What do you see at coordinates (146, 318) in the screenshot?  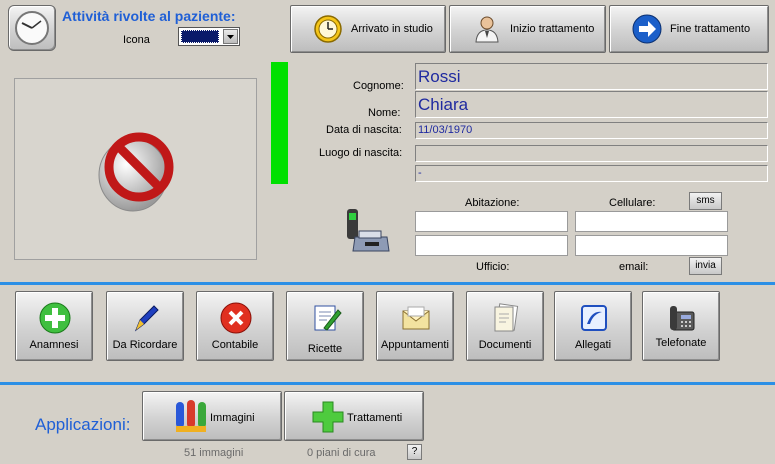 I see `pen-icon` at bounding box center [146, 318].